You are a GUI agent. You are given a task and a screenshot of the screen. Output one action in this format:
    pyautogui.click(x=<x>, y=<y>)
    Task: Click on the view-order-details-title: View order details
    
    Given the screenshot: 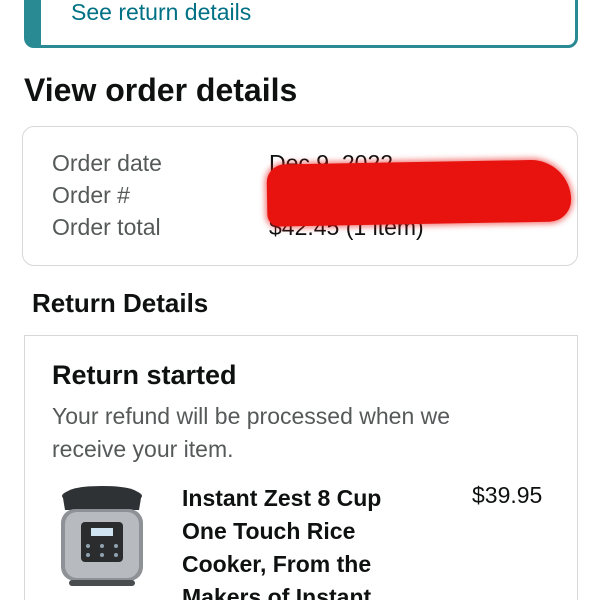 What is the action you would take?
    pyautogui.click(x=161, y=90)
    